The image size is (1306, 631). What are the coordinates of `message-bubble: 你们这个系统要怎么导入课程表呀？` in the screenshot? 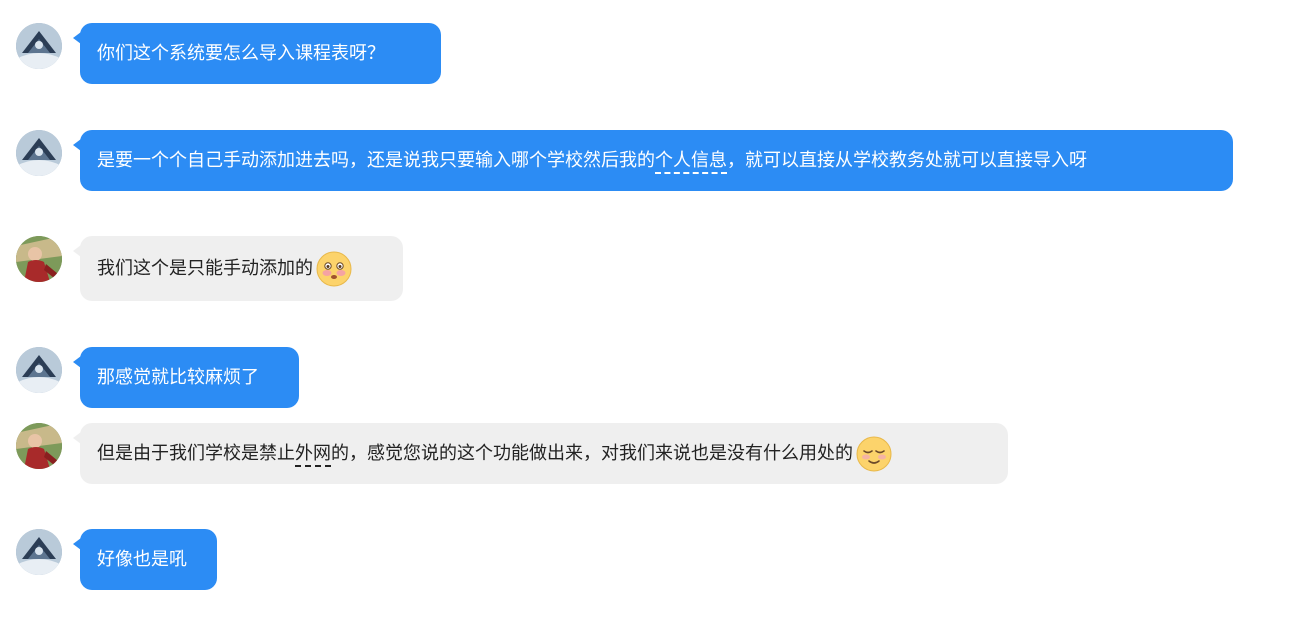 It's located at (257, 53).